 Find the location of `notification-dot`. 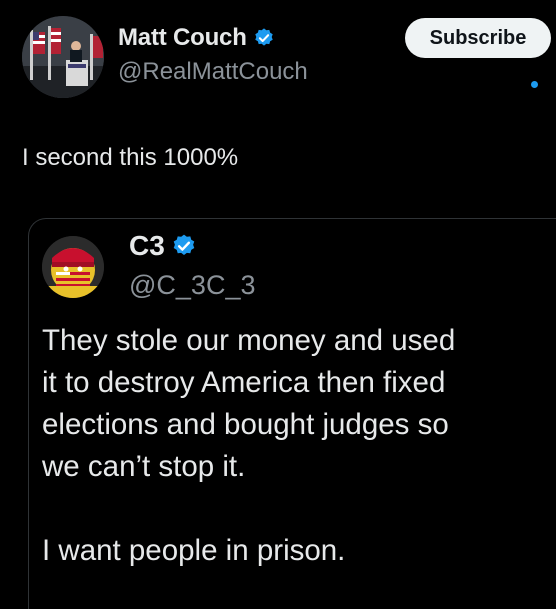

notification-dot is located at coordinates (534, 84).